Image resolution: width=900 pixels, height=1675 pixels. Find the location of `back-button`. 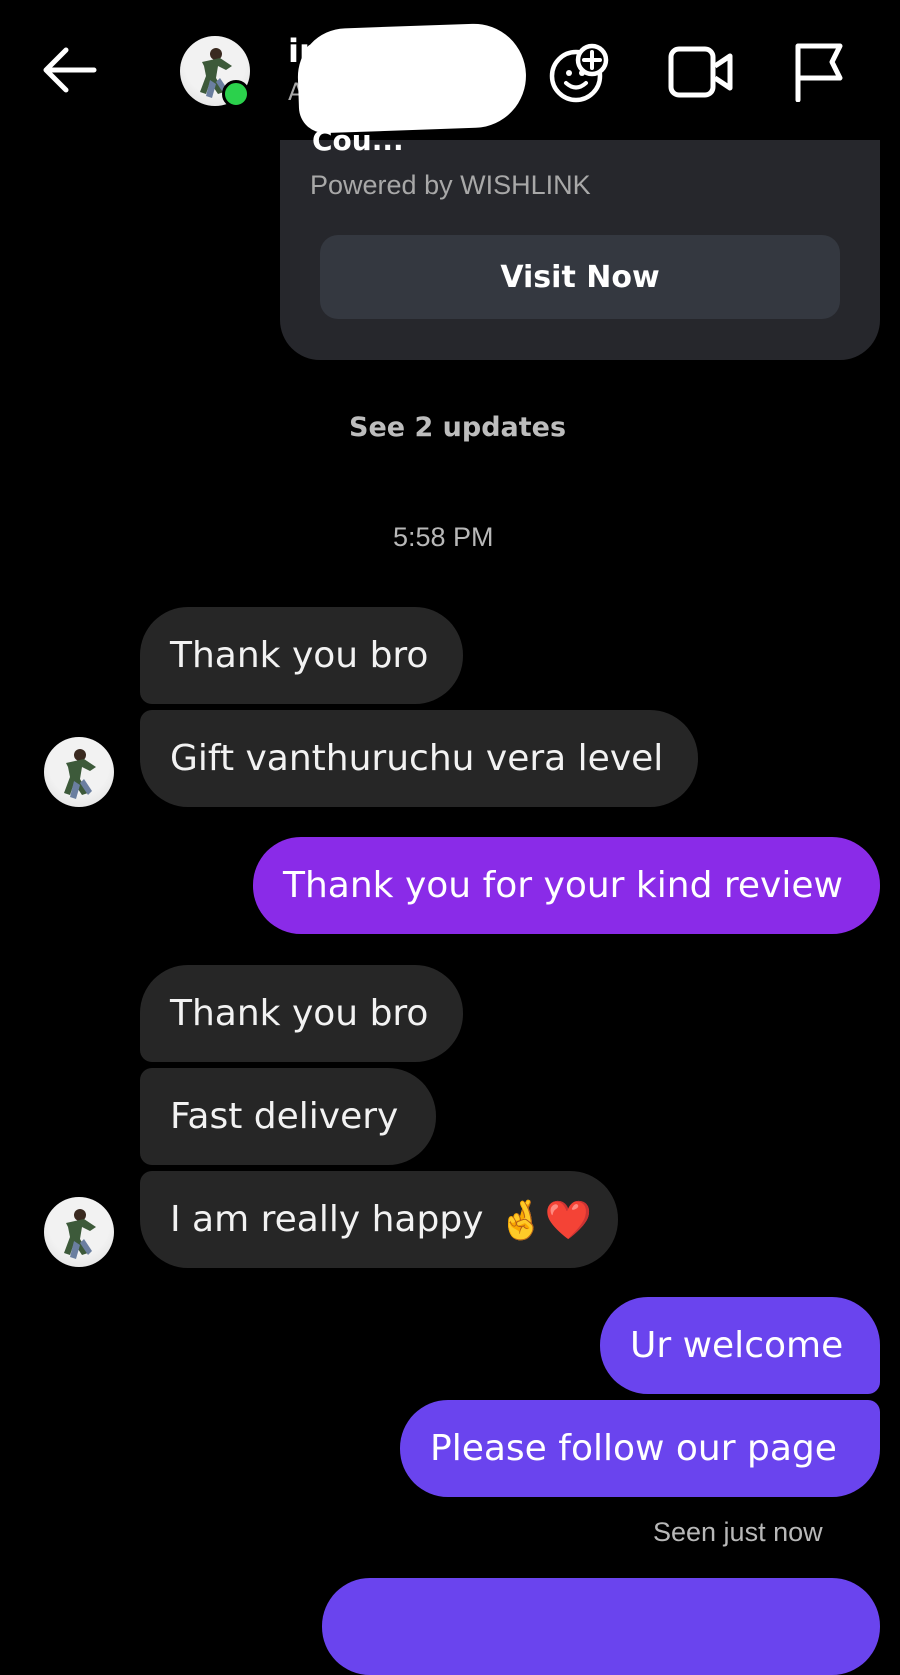

back-button is located at coordinates (69, 70).